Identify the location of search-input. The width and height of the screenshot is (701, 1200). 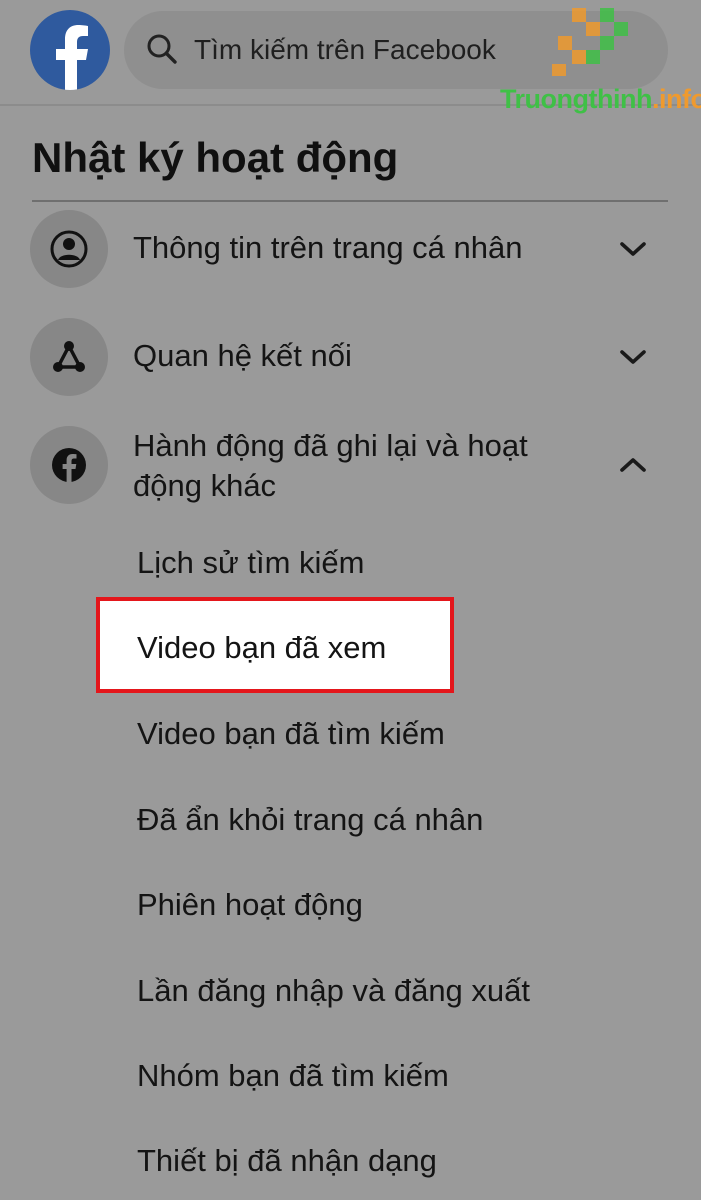
(394, 50).